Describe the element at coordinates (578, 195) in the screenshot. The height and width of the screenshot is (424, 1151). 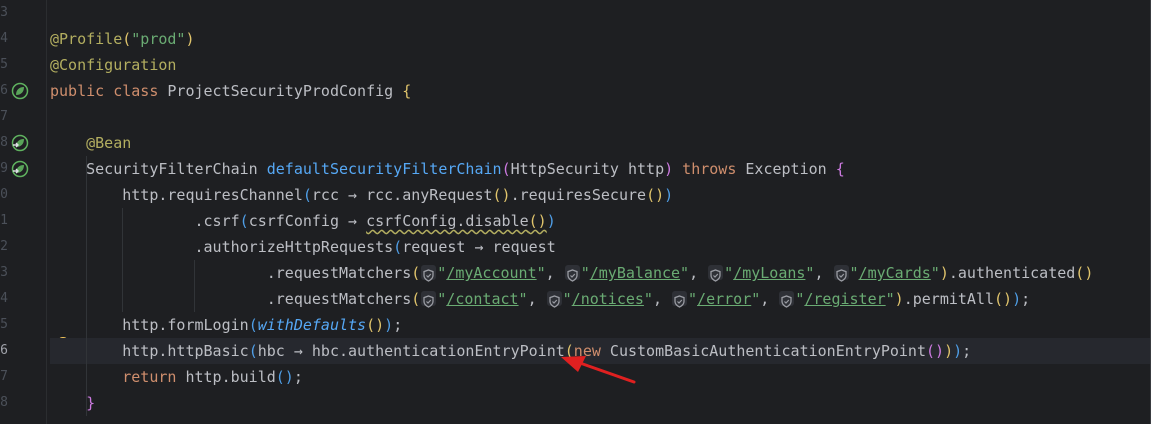
I see `code-token: .requiresSecure` at that location.